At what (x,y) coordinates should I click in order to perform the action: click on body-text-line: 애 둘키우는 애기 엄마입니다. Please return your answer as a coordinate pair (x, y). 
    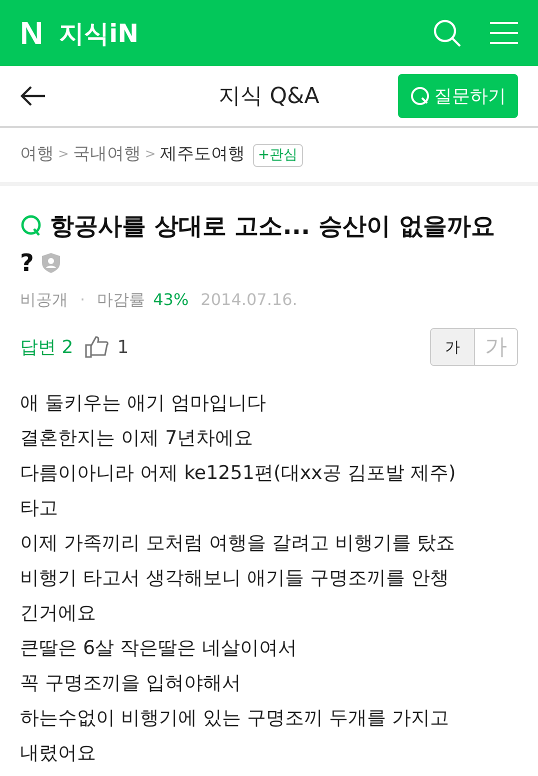
    Looking at the image, I should click on (144, 403).